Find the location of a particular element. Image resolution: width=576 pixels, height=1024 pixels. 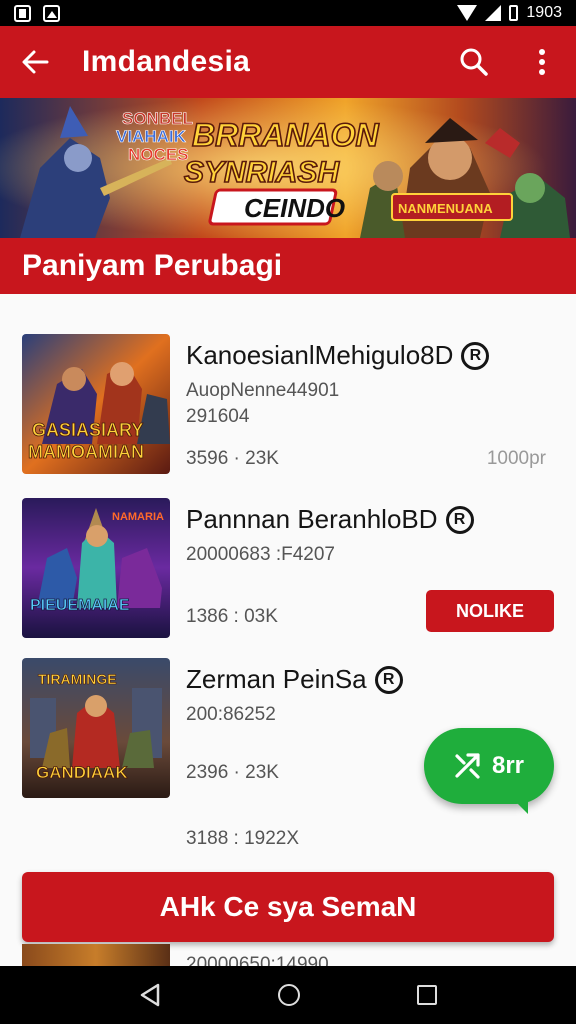

item-name: Pannnan BeranhloBD R is located at coordinates (330, 519).